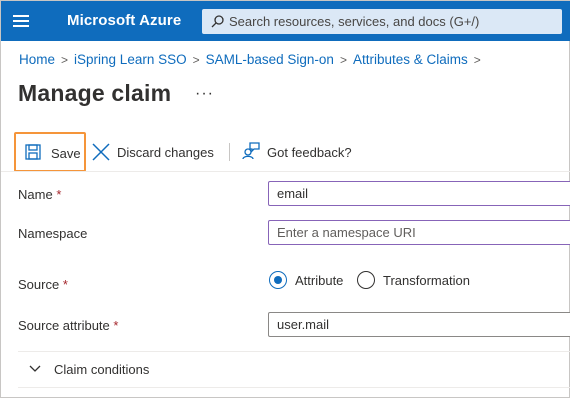 The image size is (570, 398). I want to click on save-button: Save, so click(50, 152).